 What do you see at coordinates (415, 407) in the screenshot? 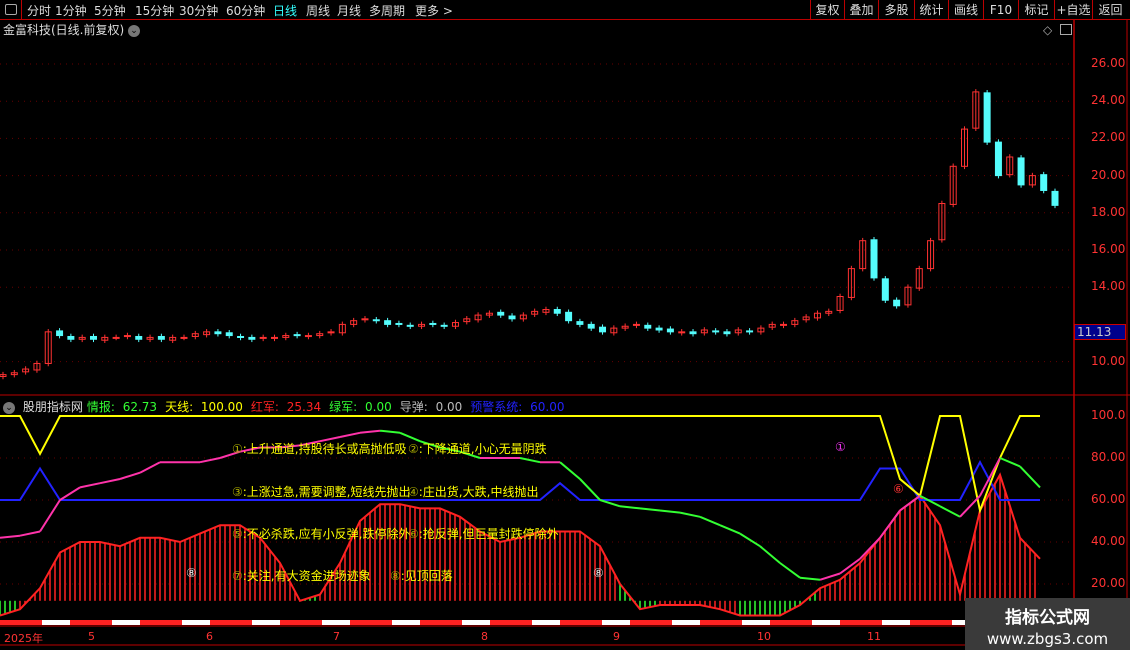
I see `field-label: 导弹:` at bounding box center [415, 407].